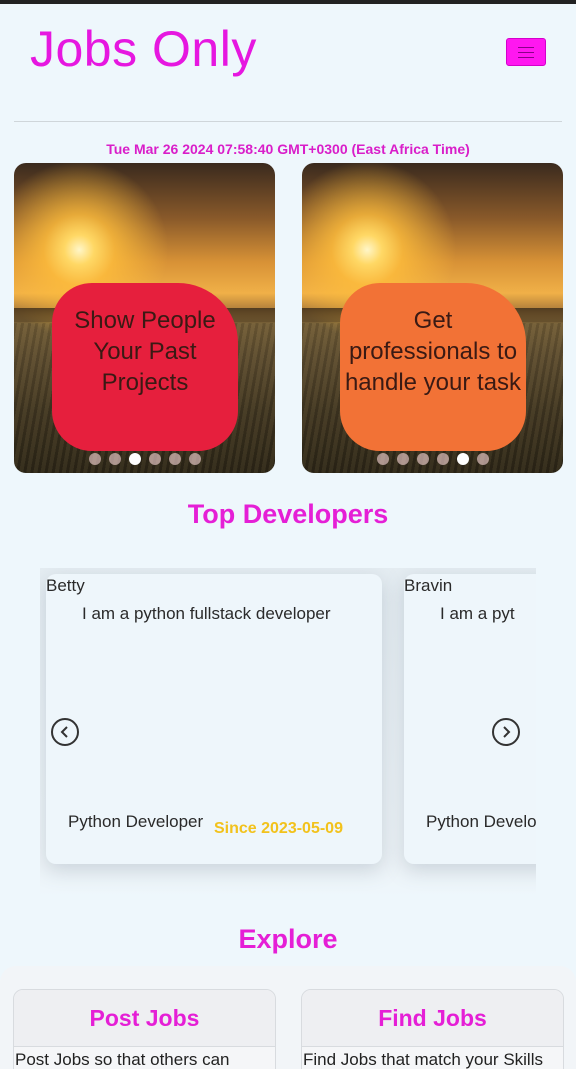  Describe the element at coordinates (481, 821) in the screenshot. I see `developer-role: Python Develo` at that location.